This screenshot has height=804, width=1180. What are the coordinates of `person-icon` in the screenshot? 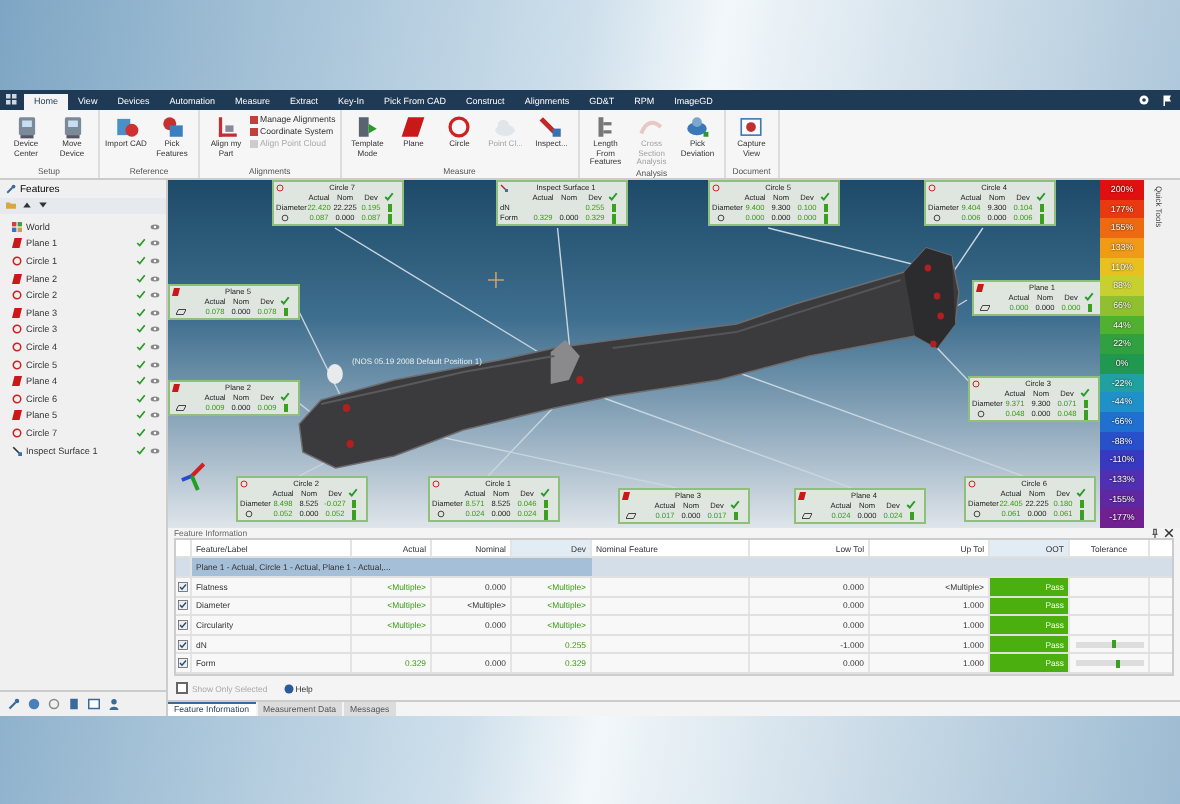 It's located at (114, 704).